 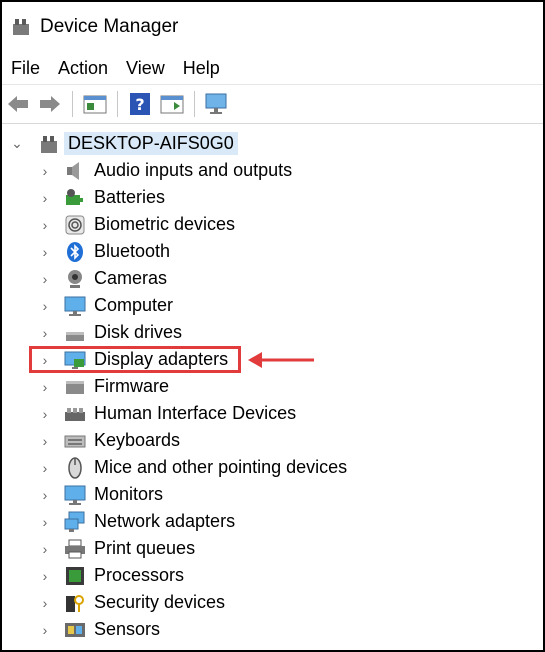 I want to click on processor-icon, so click(x=75, y=575).